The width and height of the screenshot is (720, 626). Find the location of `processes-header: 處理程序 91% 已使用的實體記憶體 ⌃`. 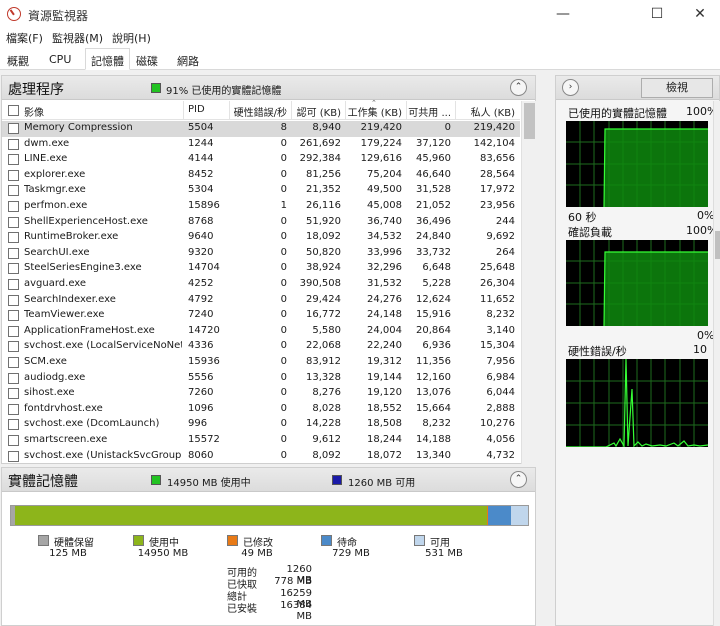

processes-header: 處理程序 91% 已使用的實體記憶體 ⌃ is located at coordinates (268, 88).